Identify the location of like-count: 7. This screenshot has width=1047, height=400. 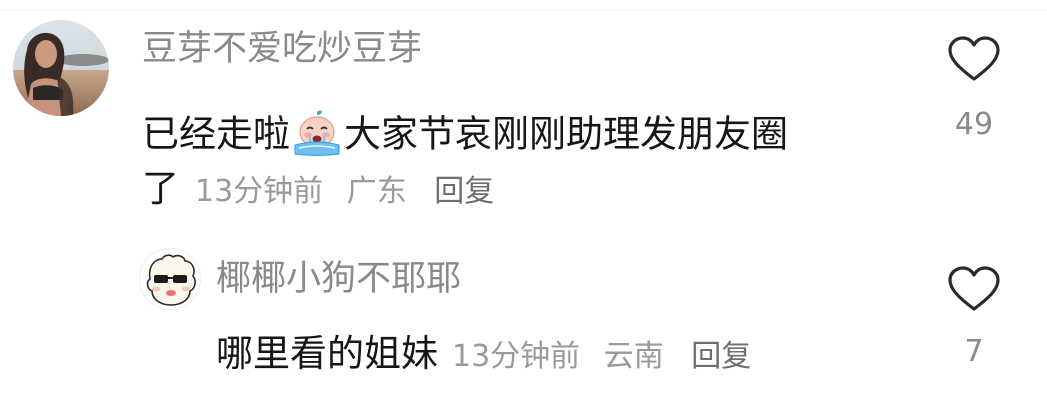
(974, 351).